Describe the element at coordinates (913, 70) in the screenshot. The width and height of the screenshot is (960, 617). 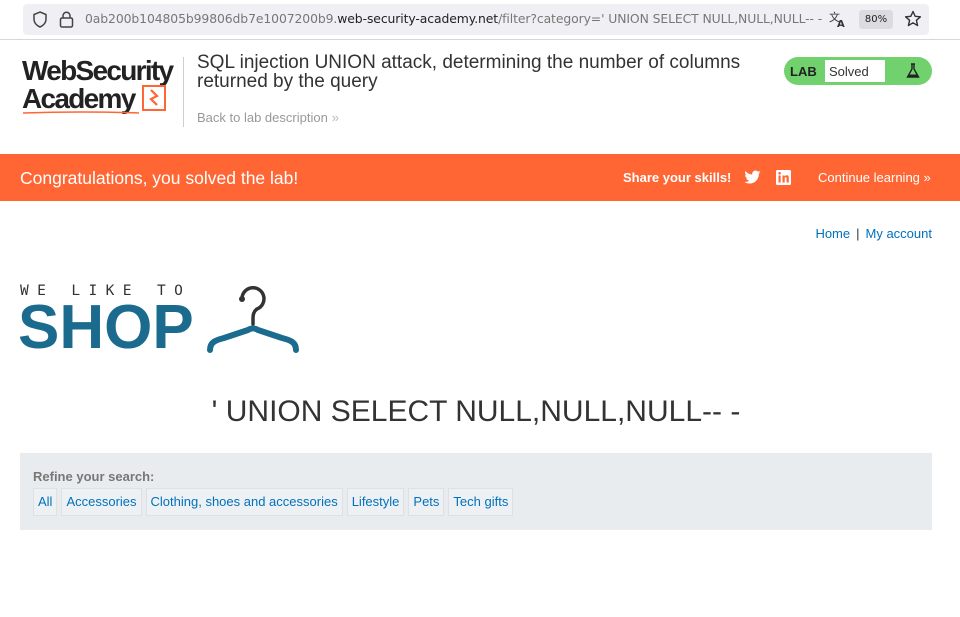
I see `flask-icon` at that location.